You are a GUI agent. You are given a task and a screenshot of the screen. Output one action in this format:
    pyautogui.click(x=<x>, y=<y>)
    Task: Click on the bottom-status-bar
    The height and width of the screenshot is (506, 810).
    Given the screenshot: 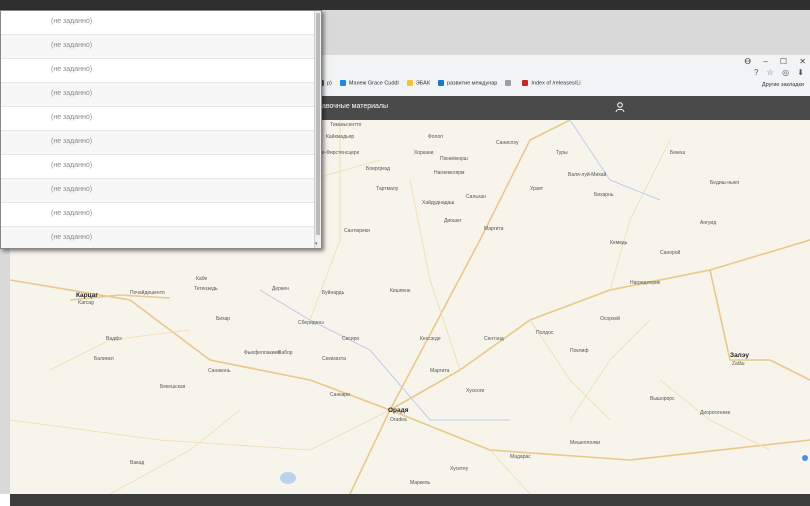 What is the action you would take?
    pyautogui.click(x=410, y=500)
    